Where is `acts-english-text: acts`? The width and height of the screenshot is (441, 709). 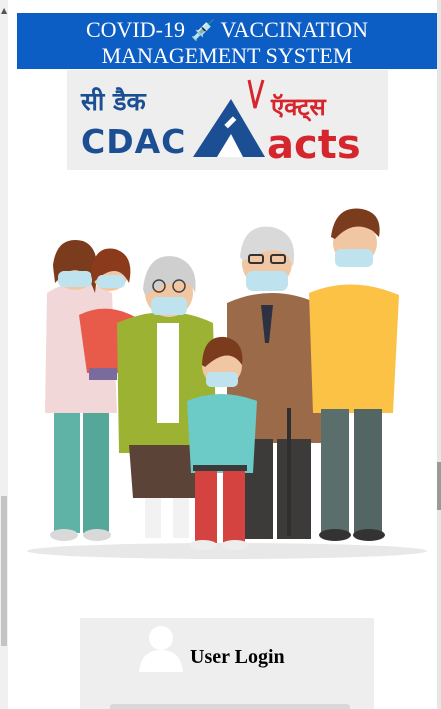 acts-english-text: acts is located at coordinates (314, 145).